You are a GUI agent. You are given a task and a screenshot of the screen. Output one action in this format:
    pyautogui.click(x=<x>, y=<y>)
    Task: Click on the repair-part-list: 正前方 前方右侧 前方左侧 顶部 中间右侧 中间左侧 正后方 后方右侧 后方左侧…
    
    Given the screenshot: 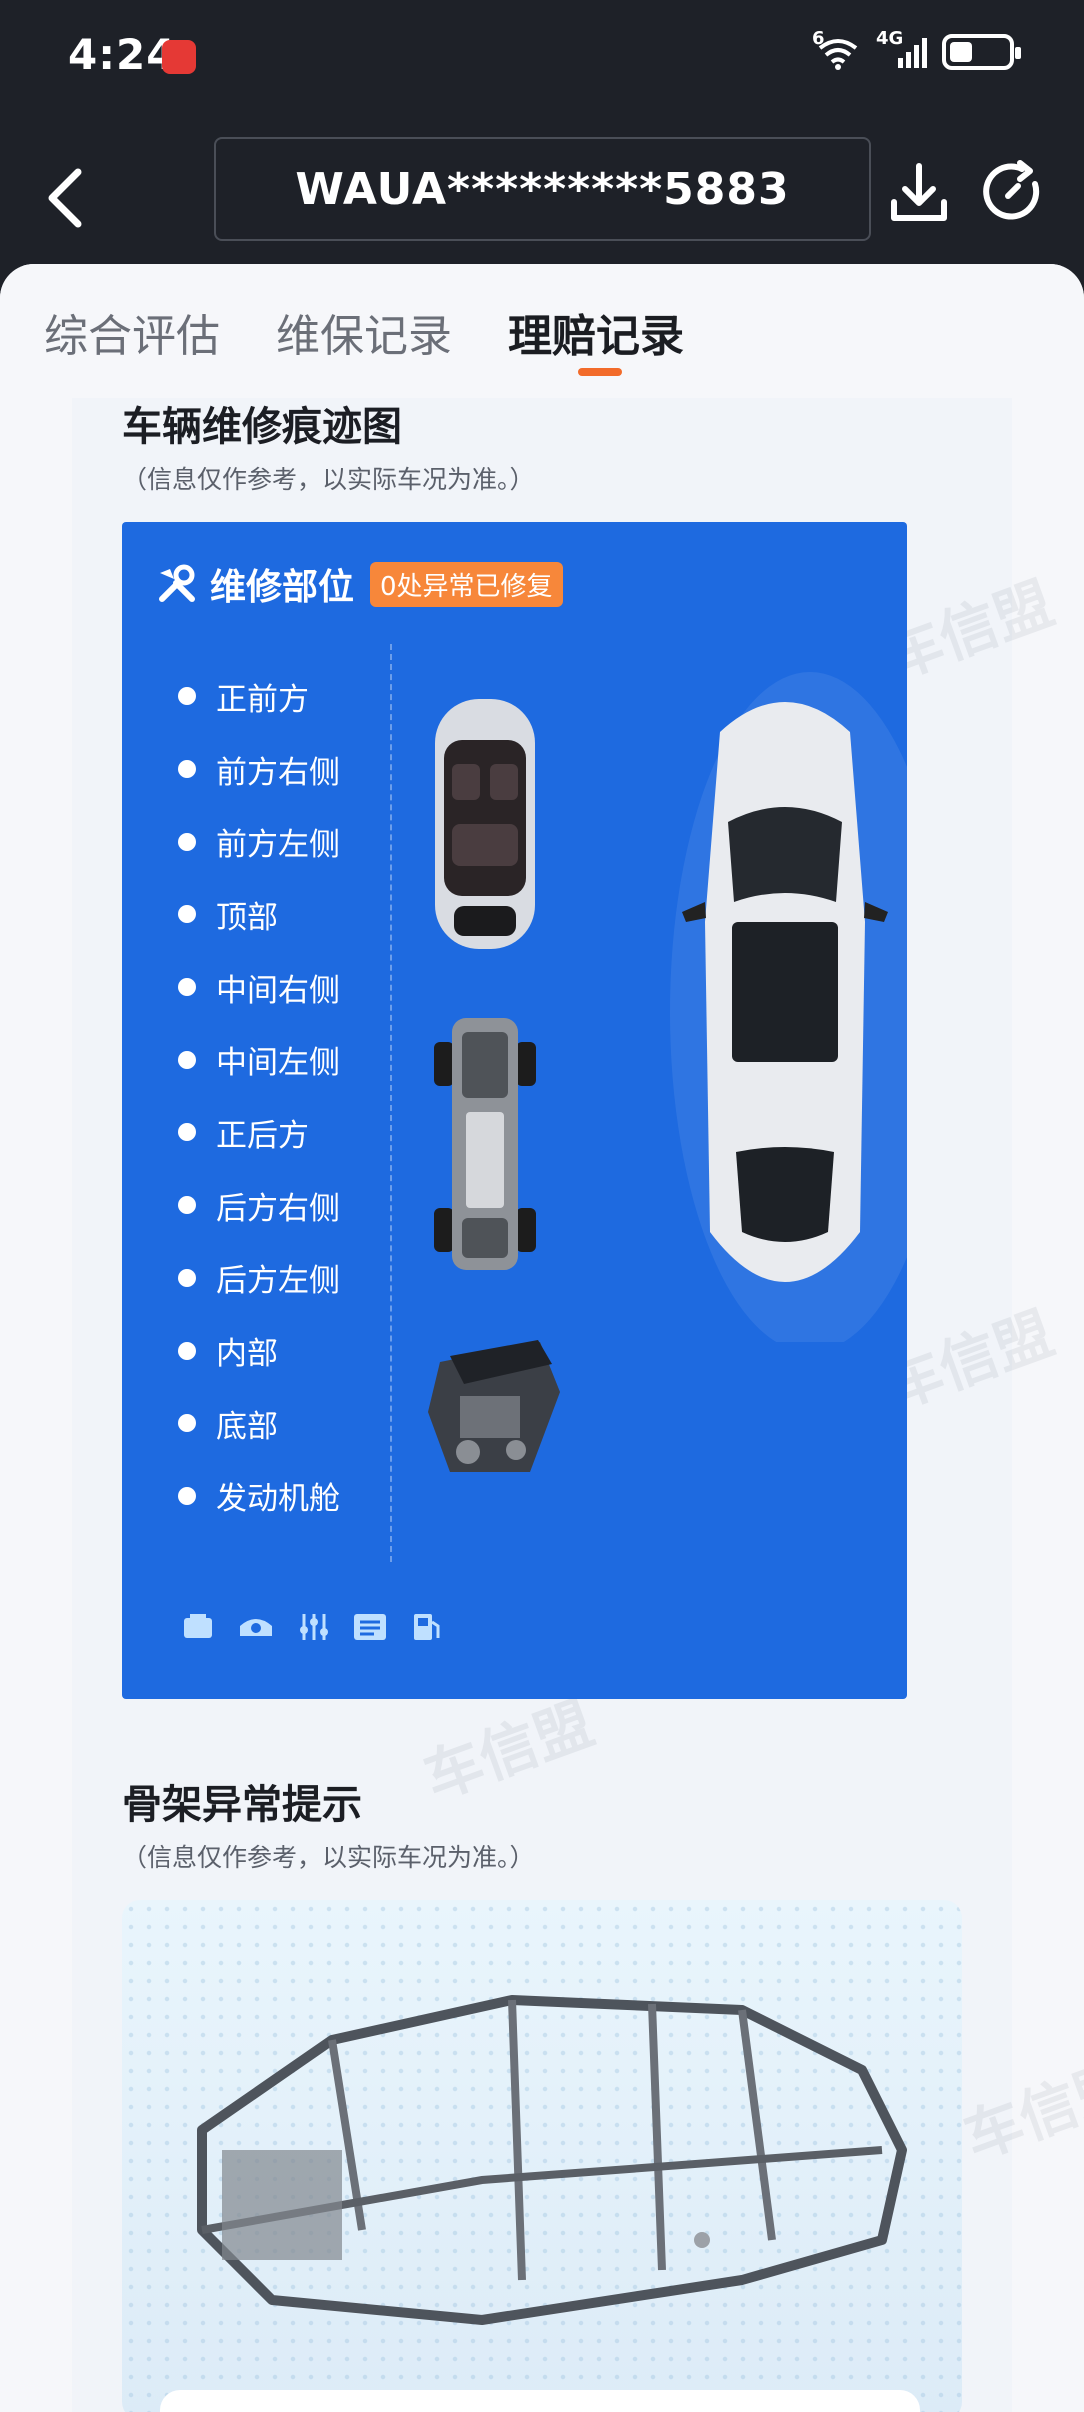 What is the action you would take?
    pyautogui.click(x=259, y=1096)
    